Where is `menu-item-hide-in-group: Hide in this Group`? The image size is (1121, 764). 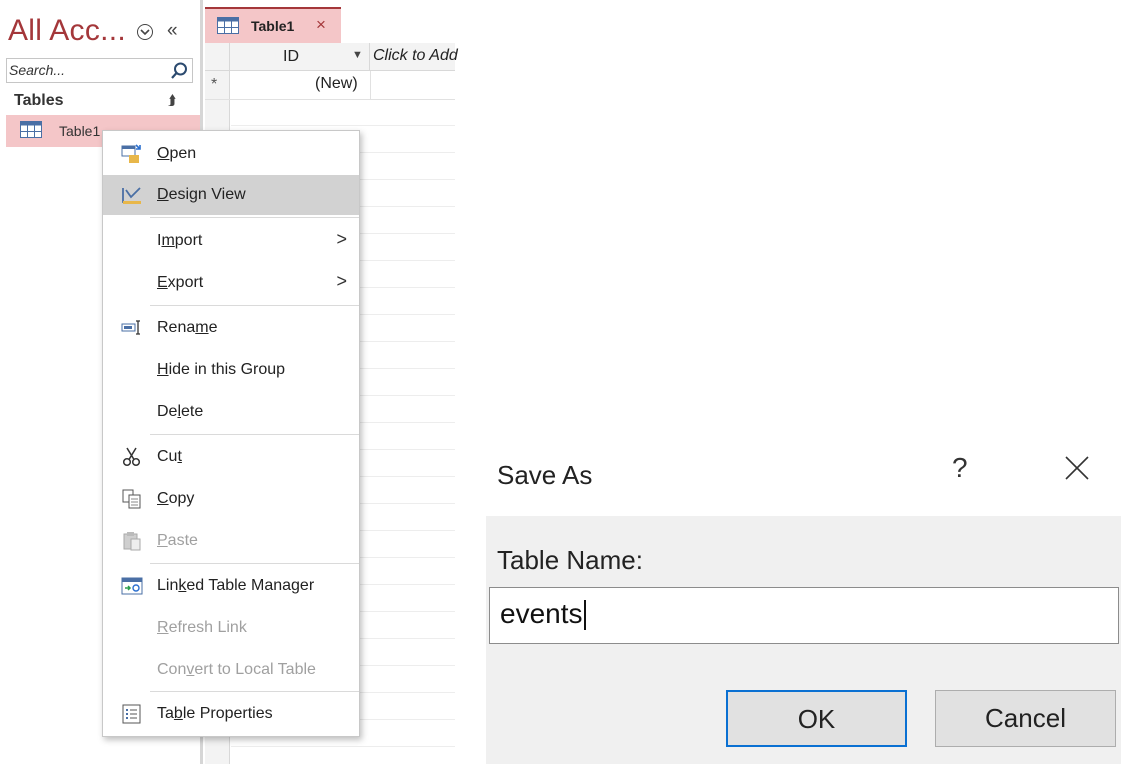
menu-item-hide-in-group: Hide in this Group is located at coordinates (231, 370).